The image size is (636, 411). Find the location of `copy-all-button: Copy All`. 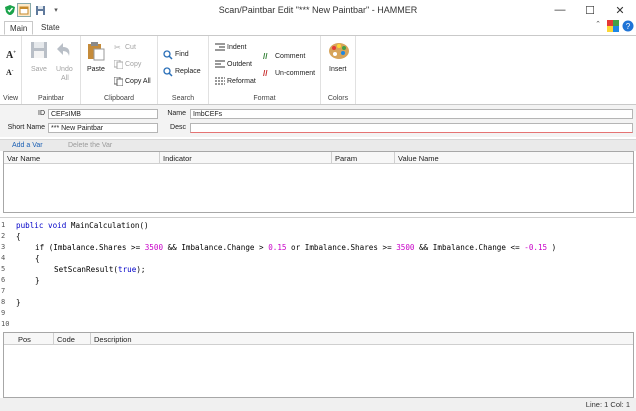

copy-all-button: Copy All is located at coordinates (138, 81).